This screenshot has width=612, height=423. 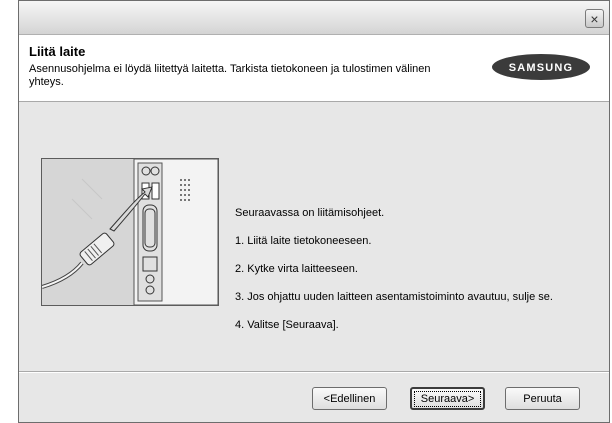 I want to click on instruction-step: 2. Kytke virta laitteeseen., so click(x=296, y=269).